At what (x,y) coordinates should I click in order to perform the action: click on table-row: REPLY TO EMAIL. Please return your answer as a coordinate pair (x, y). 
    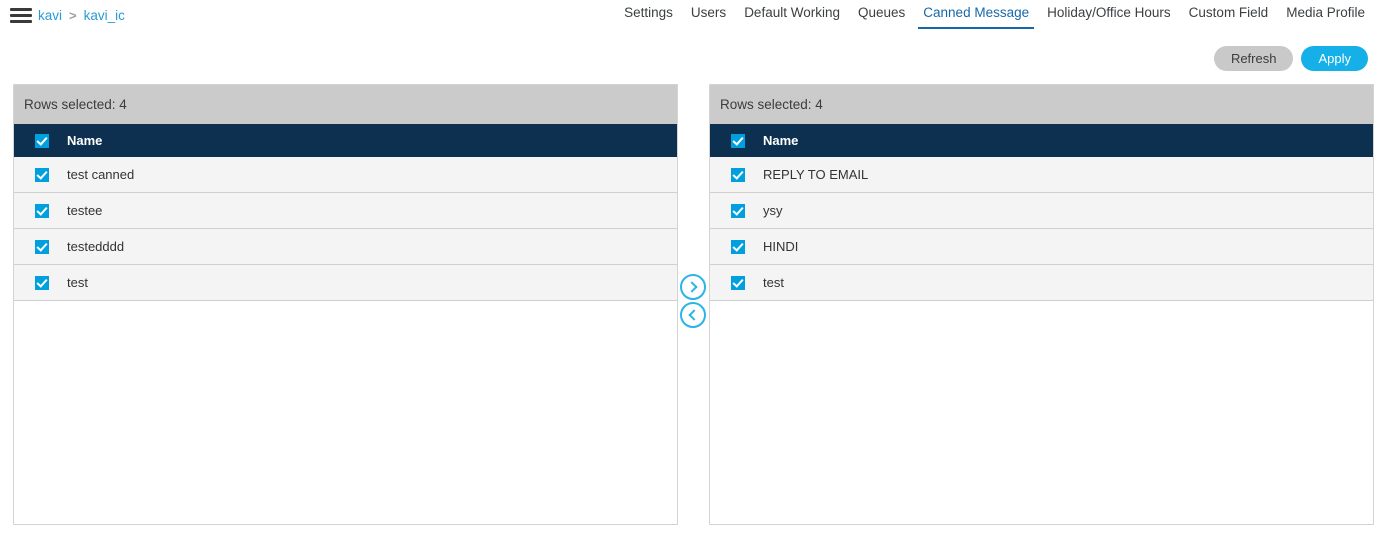
    Looking at the image, I should click on (1041, 175).